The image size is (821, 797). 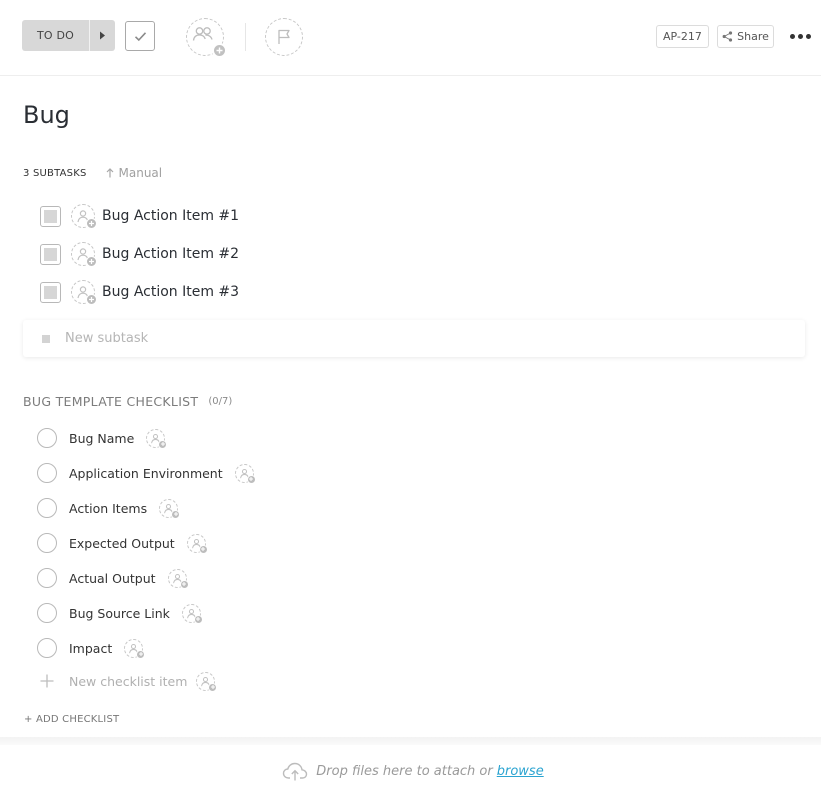 I want to click on checklist-header: BUG TEMPLATE CHECKLIST (0/7), so click(x=127, y=401).